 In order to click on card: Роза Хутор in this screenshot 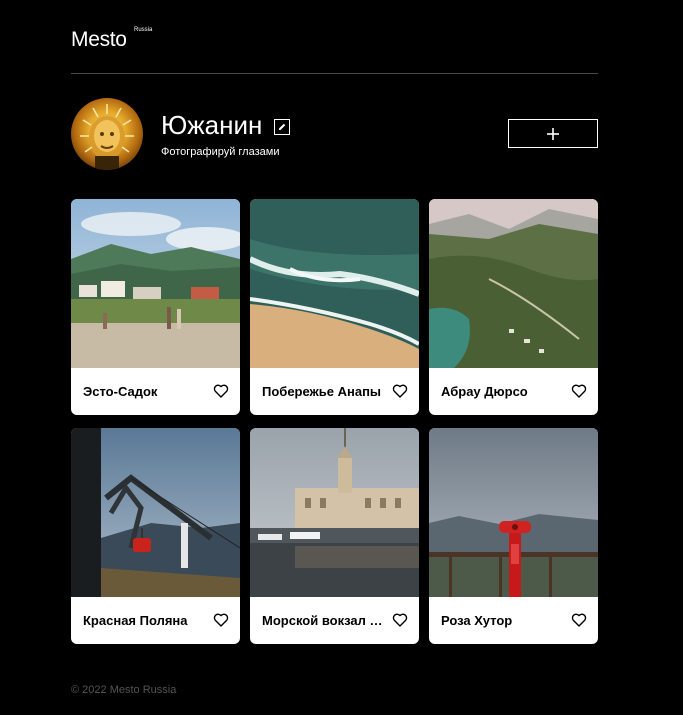, I will do `click(513, 536)`.